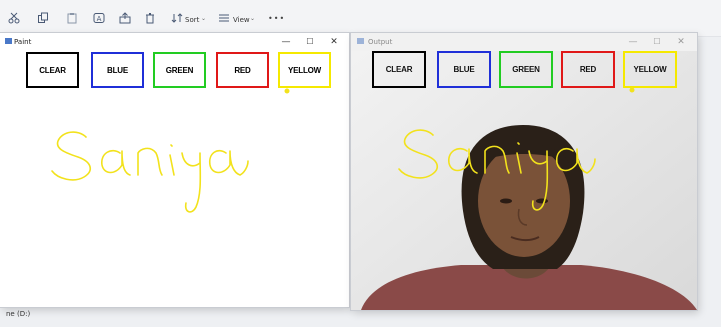 This screenshot has height=327, width=721. Describe the element at coordinates (177, 18) in the screenshot. I see `sort-icon` at that location.